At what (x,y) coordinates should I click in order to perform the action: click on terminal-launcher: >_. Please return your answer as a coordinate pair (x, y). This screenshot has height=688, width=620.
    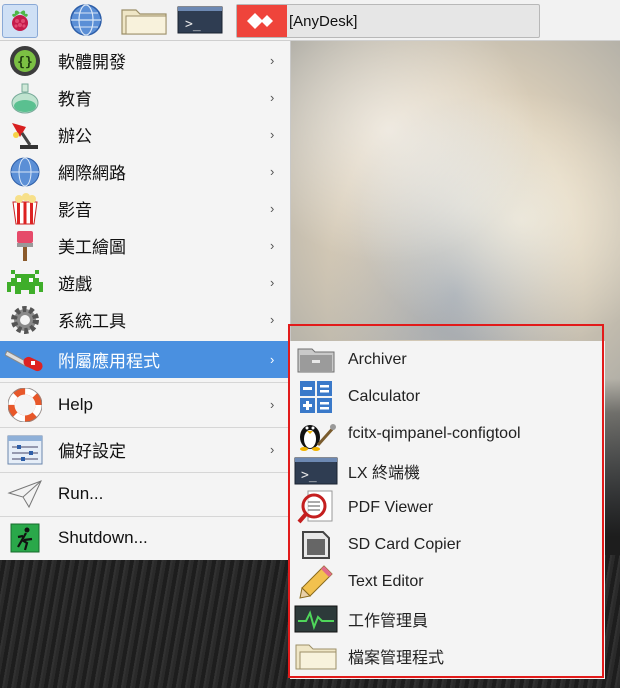
    Looking at the image, I should click on (200, 20).